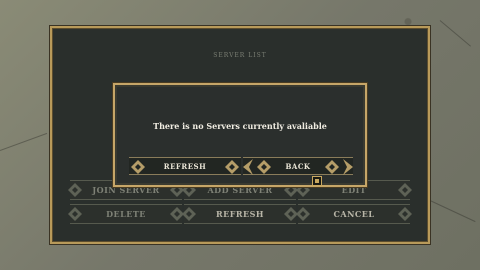  What do you see at coordinates (348, 167) in the screenshot?
I see `chevron-right-icon` at bounding box center [348, 167].